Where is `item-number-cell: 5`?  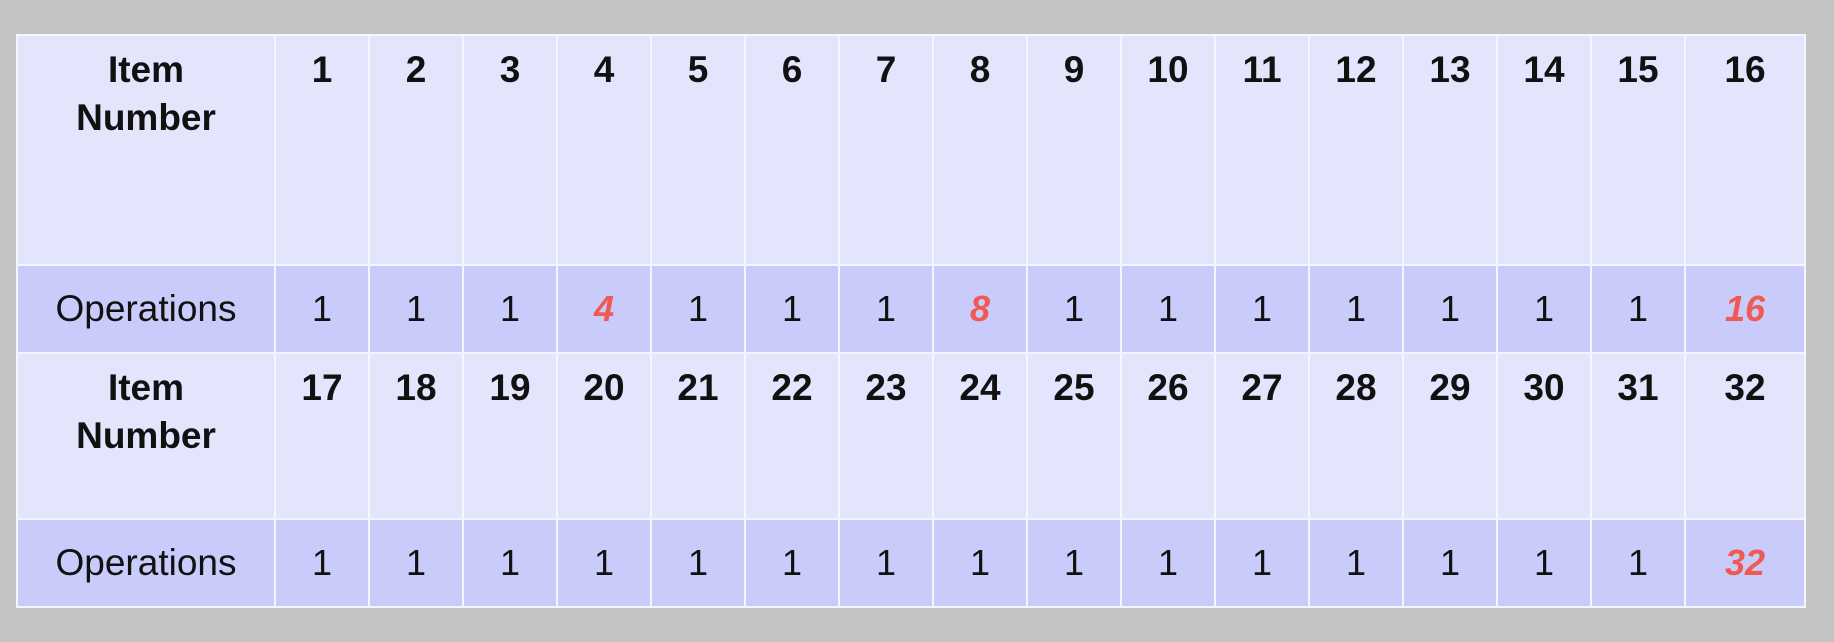
item-number-cell: 5 is located at coordinates (698, 150).